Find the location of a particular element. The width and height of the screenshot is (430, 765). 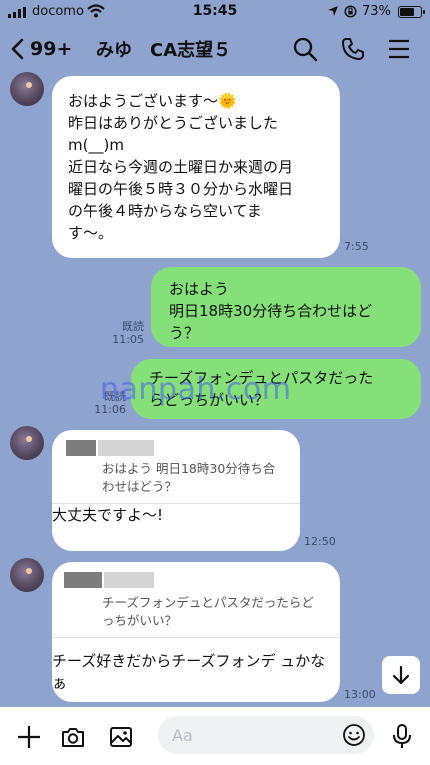

message-timestamp: 11:06 is located at coordinates (110, 409).